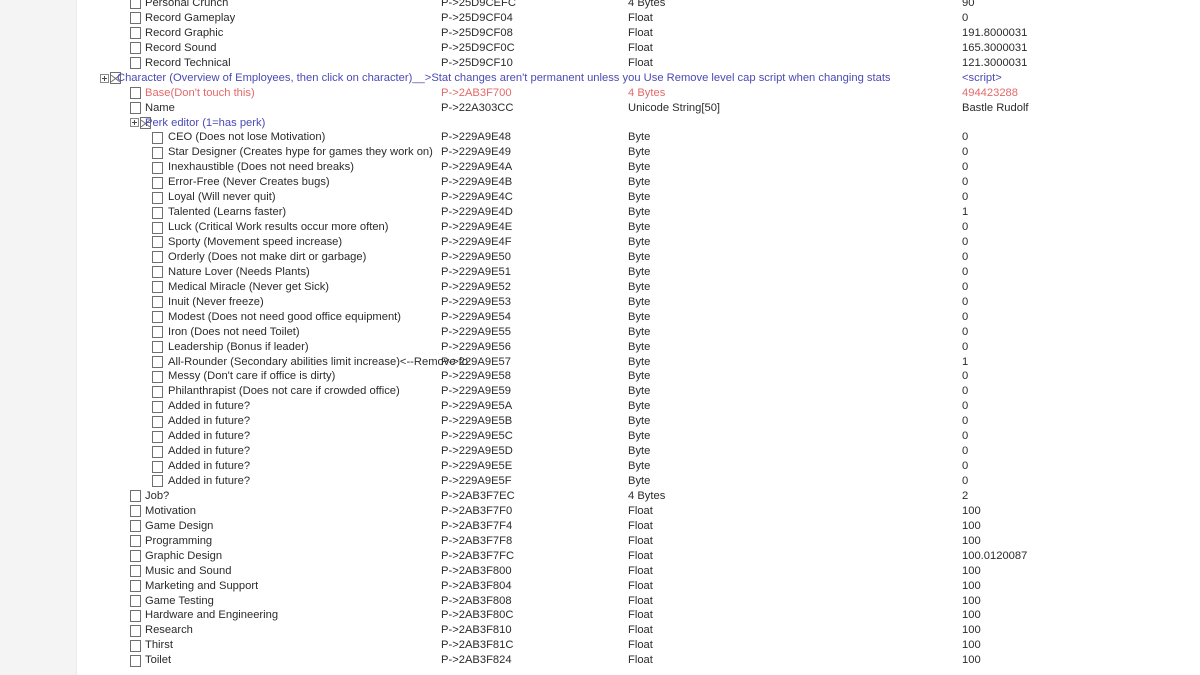  I want to click on table-row: Programming P->2AB3F7F8 Float 100, so click(638, 541).